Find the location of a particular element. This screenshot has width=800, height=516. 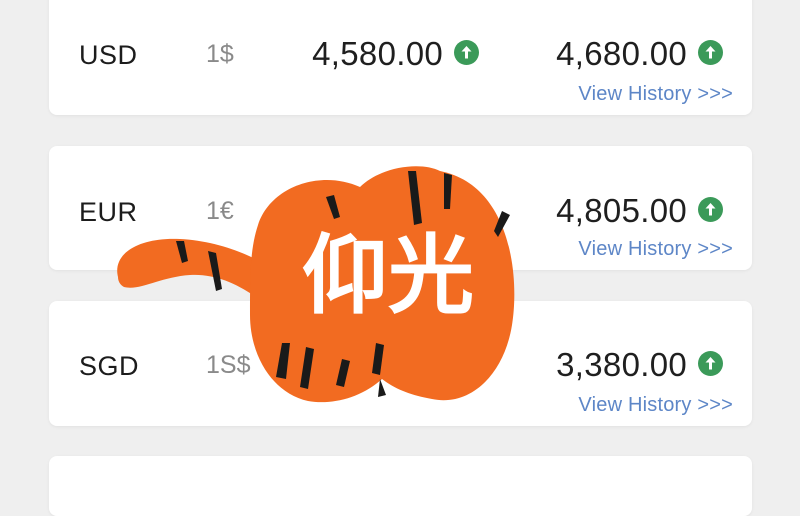

currency-unit: 1€ is located at coordinates (220, 211).